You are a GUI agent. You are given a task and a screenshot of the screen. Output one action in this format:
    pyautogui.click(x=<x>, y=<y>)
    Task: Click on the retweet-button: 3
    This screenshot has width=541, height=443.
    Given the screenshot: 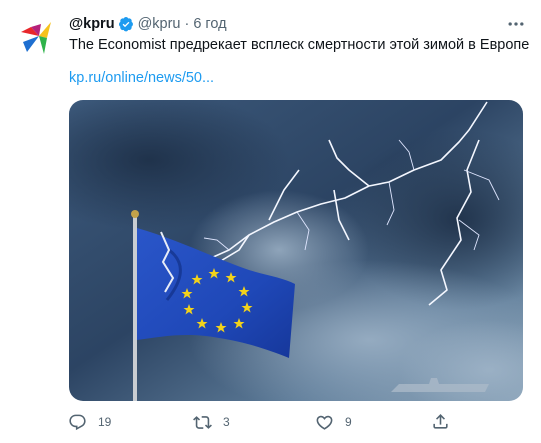 What is the action you would take?
    pyautogui.click(x=211, y=422)
    